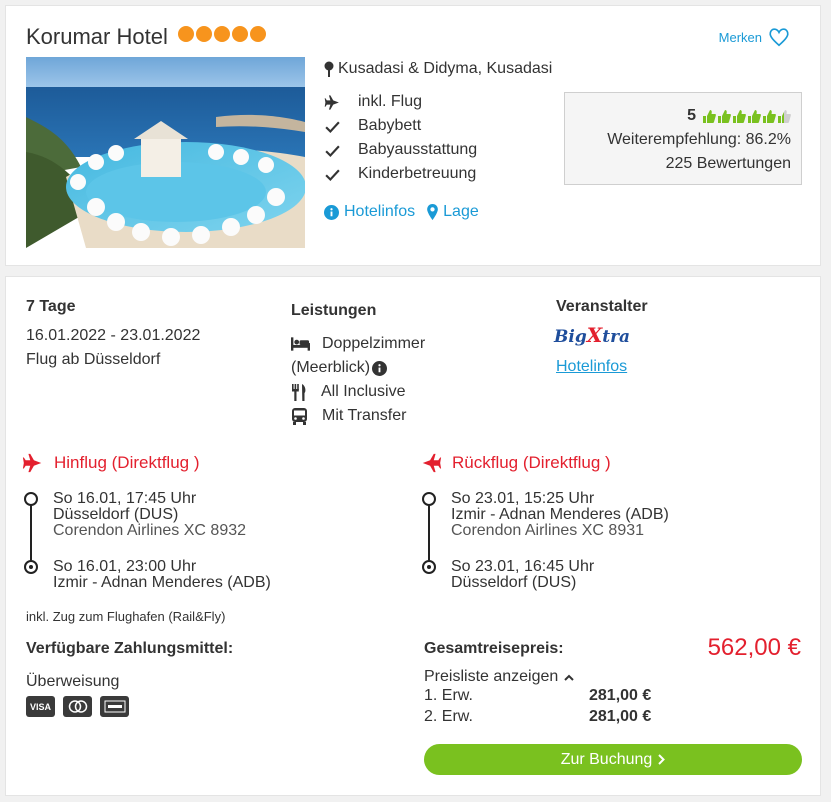 This screenshot has width=831, height=802. Describe the element at coordinates (445, 68) in the screenshot. I see `location-text: Kusadasi & Didyma, Kusadasi` at that location.